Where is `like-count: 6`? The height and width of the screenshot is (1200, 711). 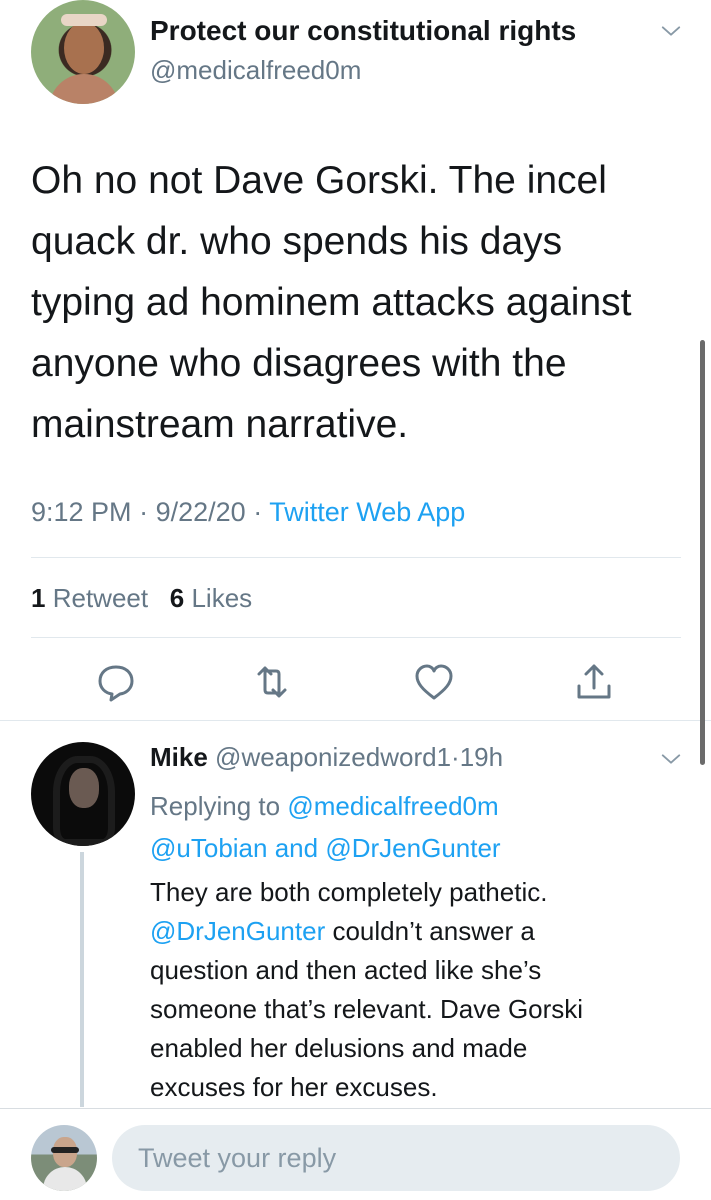 like-count: 6 is located at coordinates (177, 598).